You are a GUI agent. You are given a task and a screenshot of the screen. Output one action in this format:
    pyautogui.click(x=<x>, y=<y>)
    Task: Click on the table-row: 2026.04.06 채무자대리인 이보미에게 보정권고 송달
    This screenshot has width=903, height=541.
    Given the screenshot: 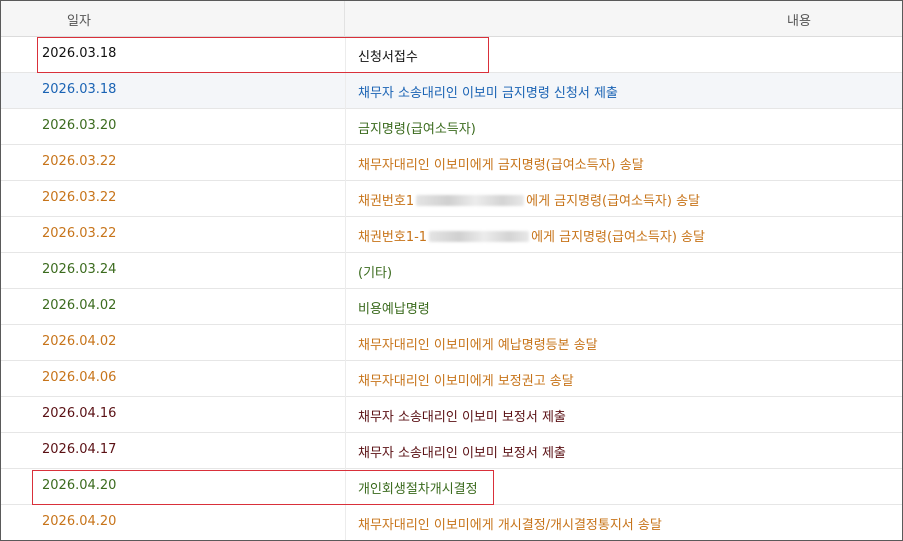 What is the action you would take?
    pyautogui.click(x=451, y=379)
    